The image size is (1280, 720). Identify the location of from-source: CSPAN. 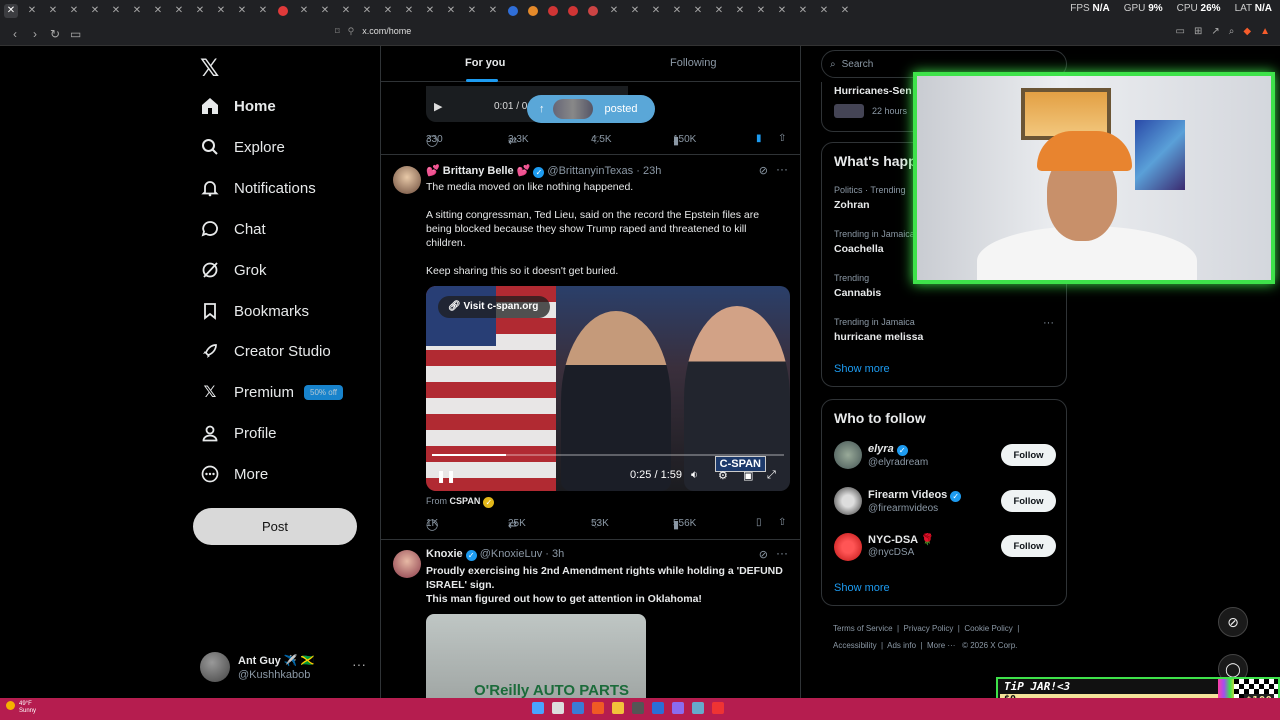
(465, 501).